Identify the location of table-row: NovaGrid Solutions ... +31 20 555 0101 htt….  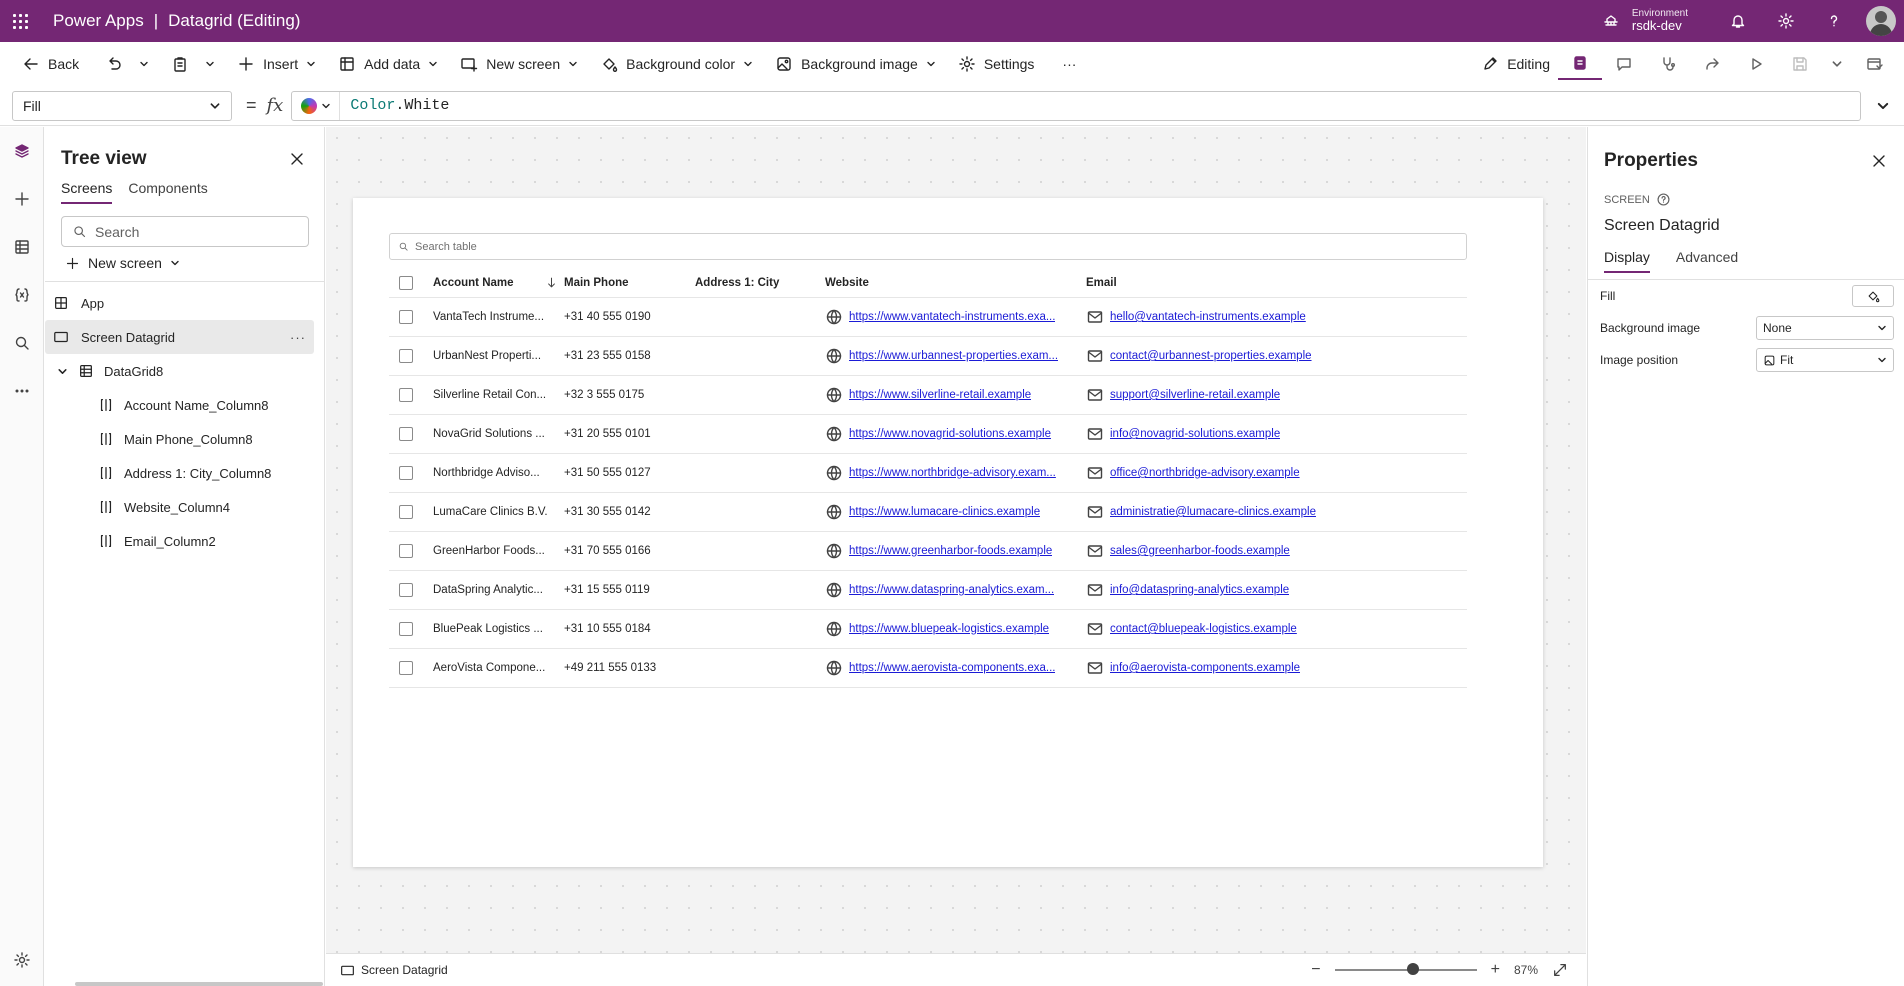
(928, 434).